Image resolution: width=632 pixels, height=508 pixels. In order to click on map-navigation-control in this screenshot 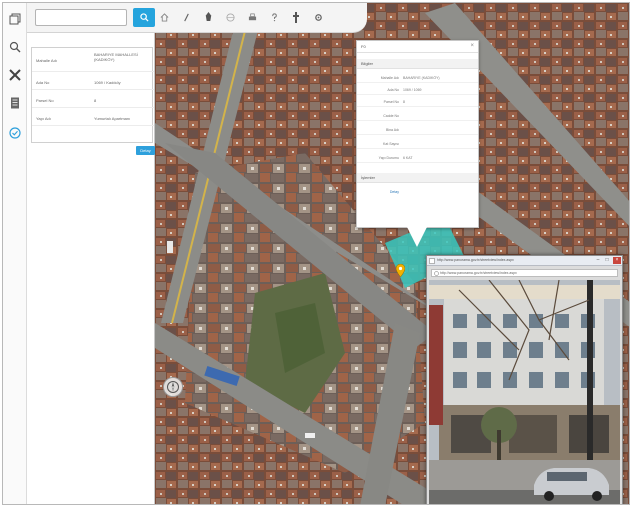, I will do `click(173, 387)`.